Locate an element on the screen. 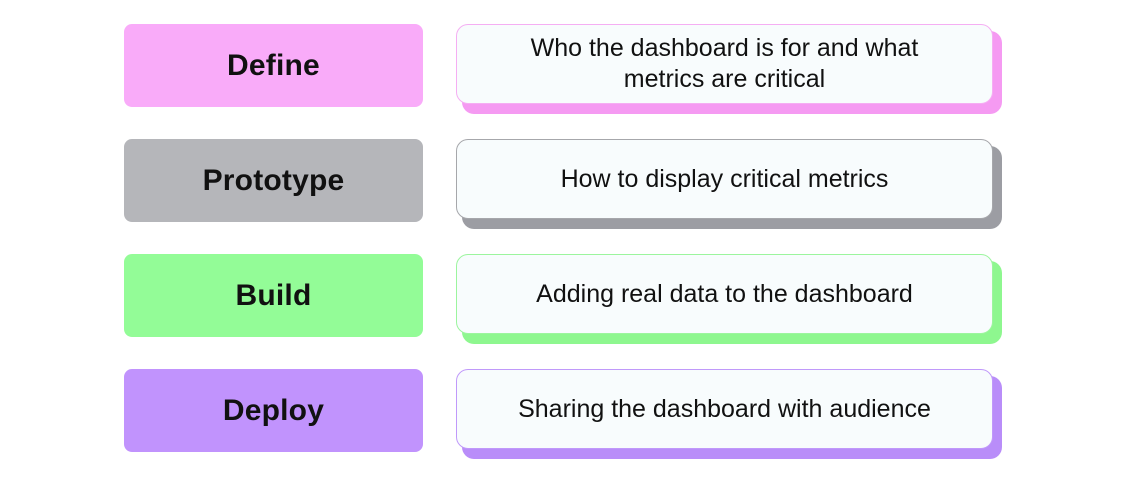 This screenshot has height=484, width=1138. step-label-build: Build is located at coordinates (273, 295).